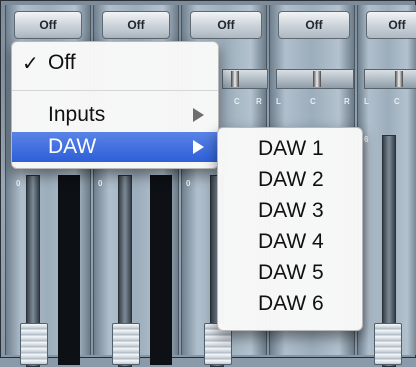 The height and width of the screenshot is (367, 416). I want to click on channel-5-fader-handle, so click(388, 344).